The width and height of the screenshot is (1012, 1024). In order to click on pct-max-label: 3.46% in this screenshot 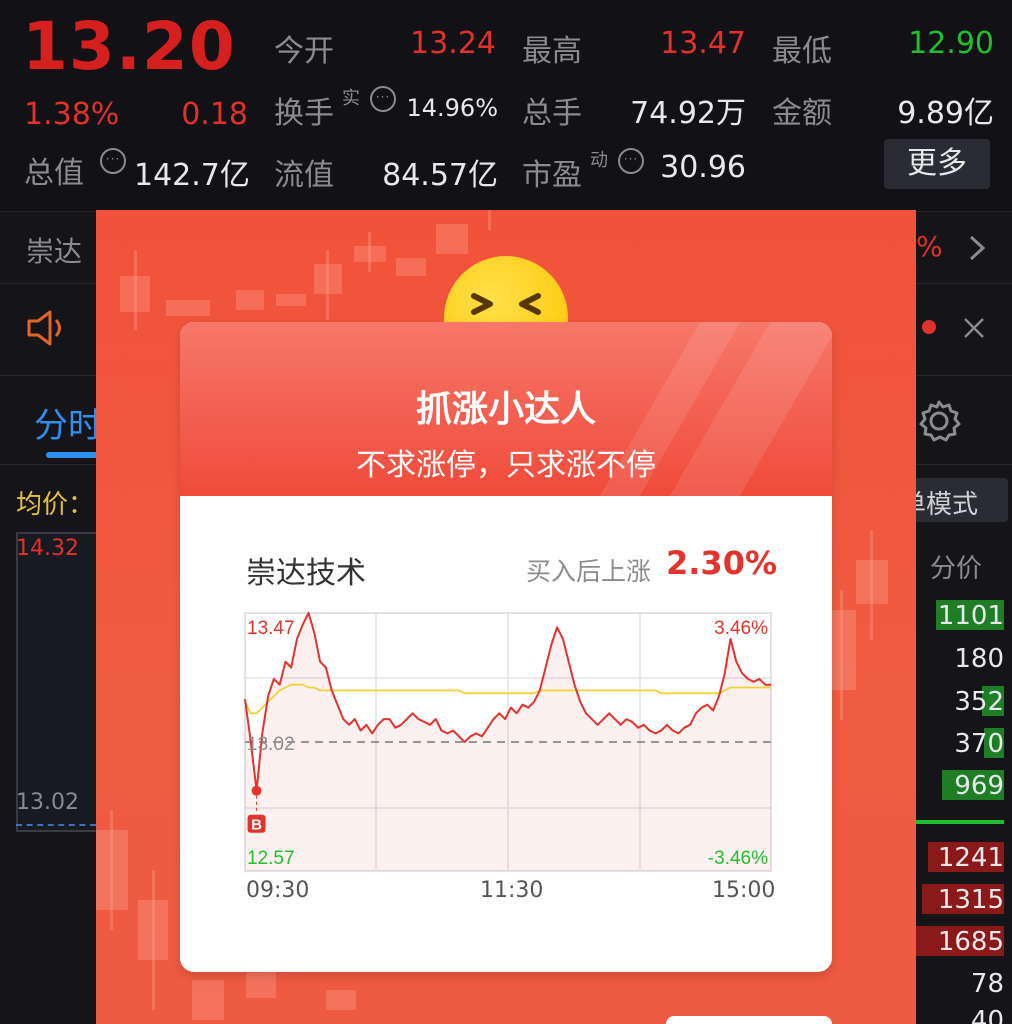, I will do `click(741, 628)`.